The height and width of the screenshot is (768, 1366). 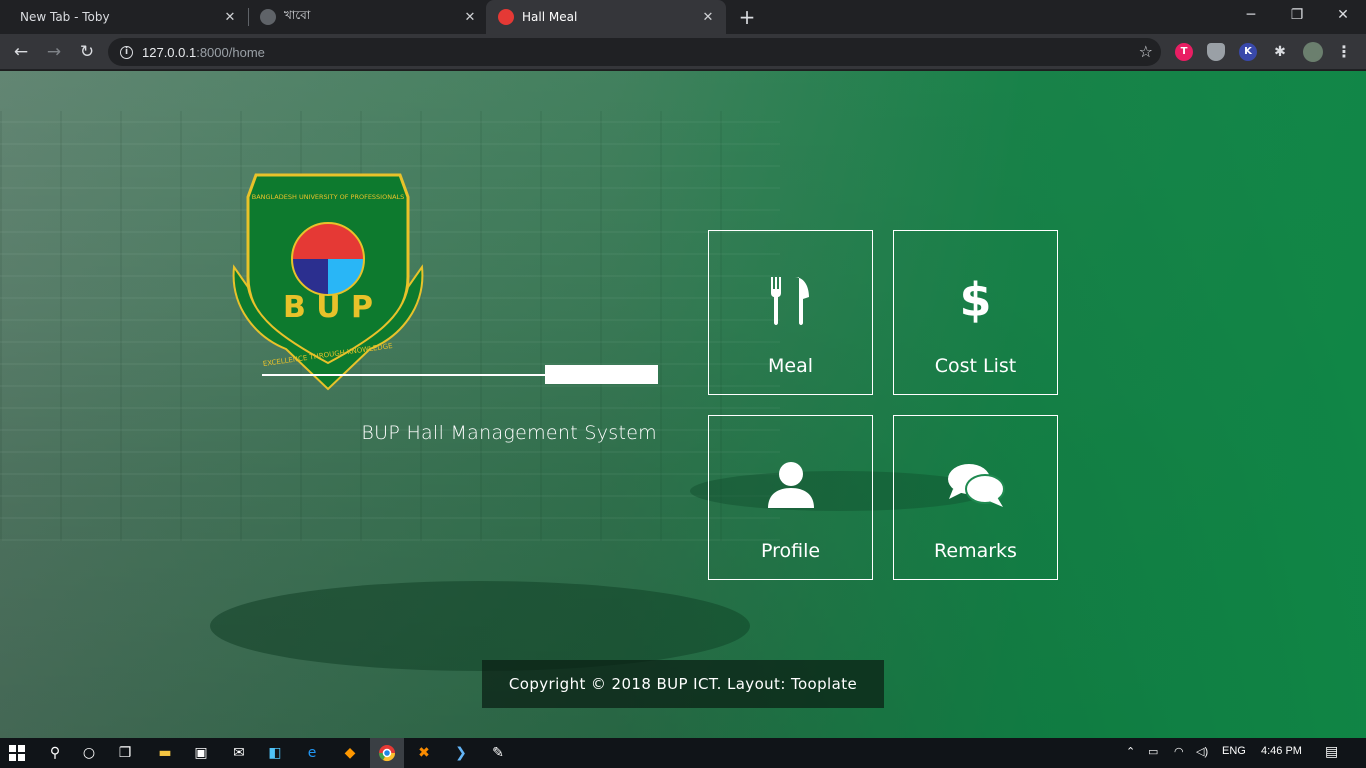 I want to click on mail-icon: ✉, so click(x=239, y=753).